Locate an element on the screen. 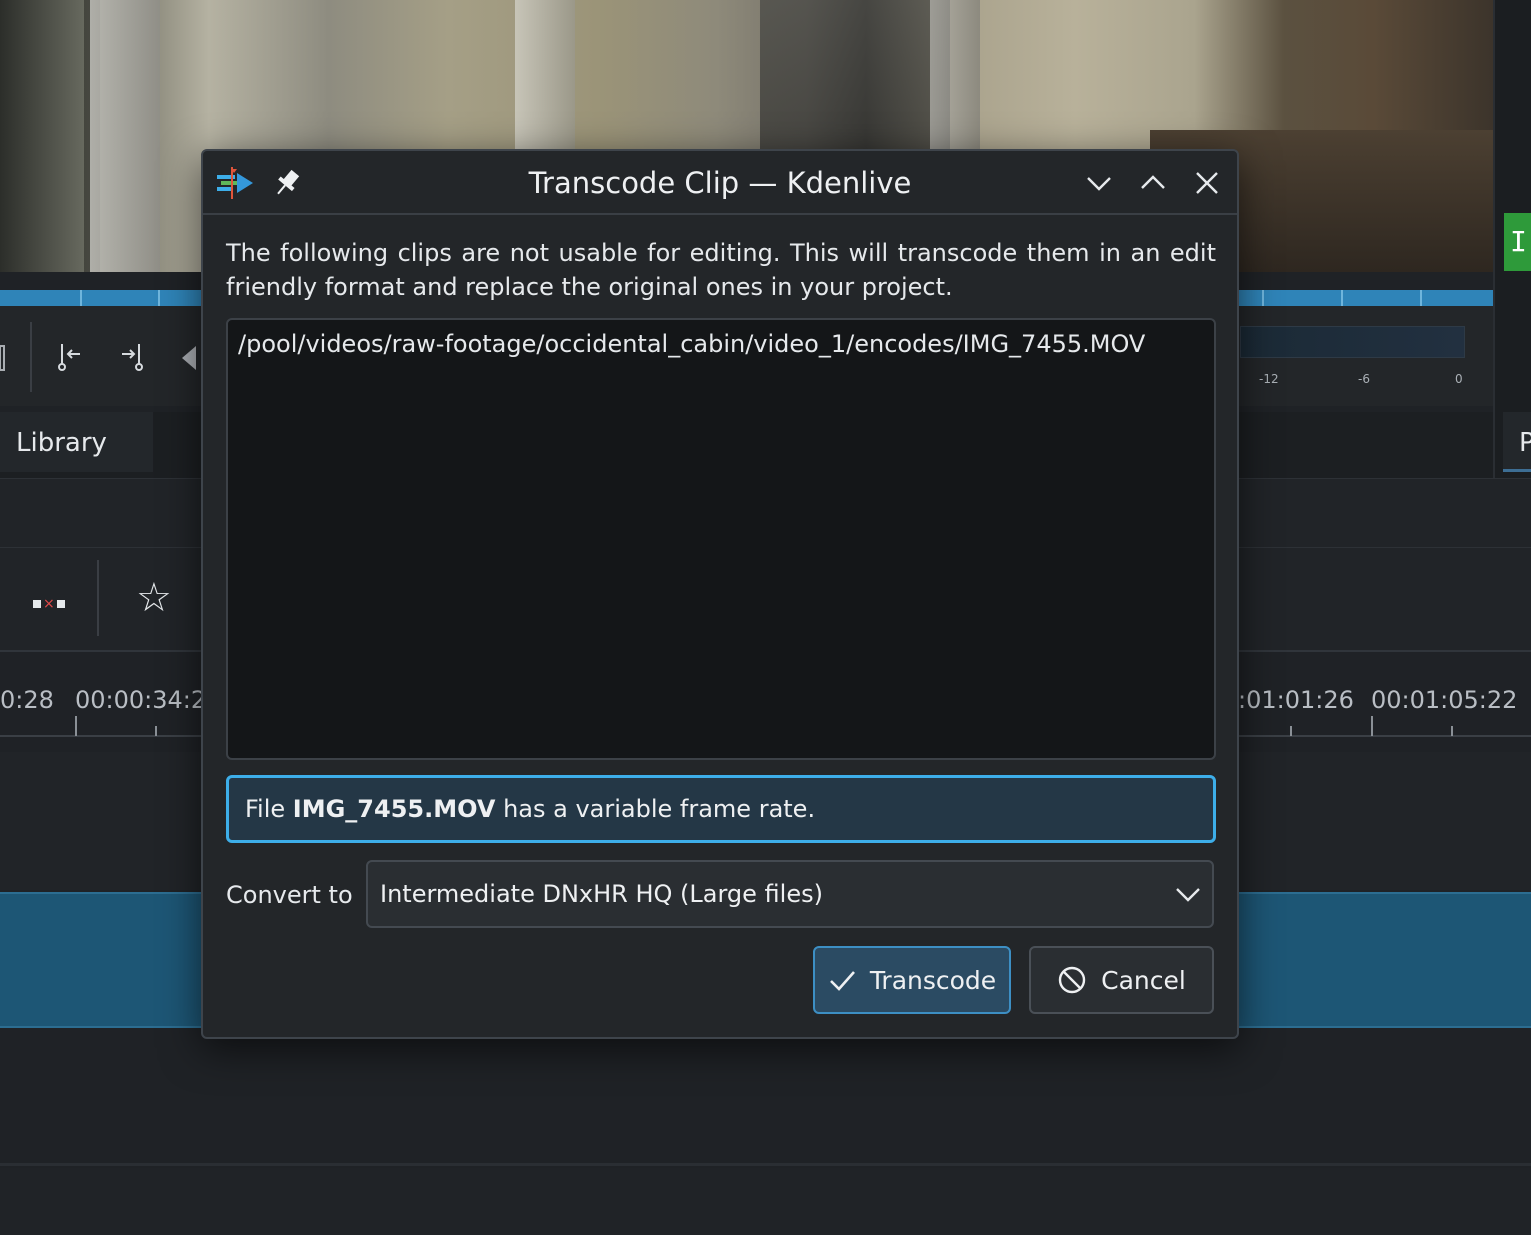  close-button is located at coordinates (1207, 183).